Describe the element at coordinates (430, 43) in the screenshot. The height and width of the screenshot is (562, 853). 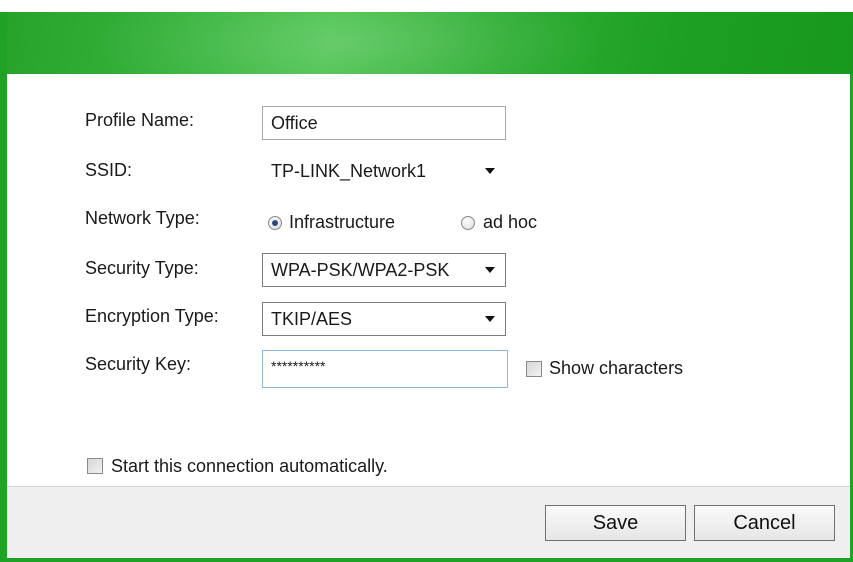
I see `header-banner` at that location.